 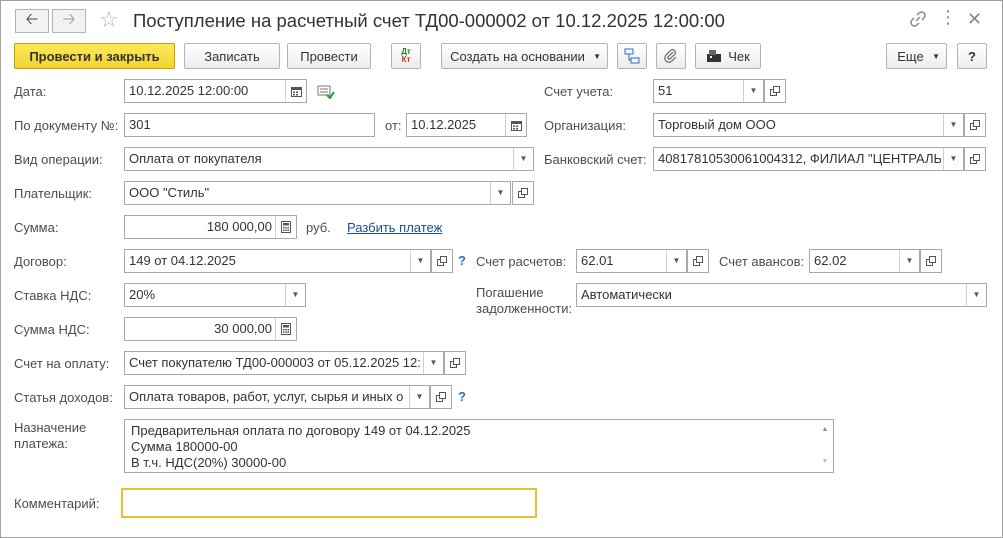 I want to click on date-field: 10.12.2025 12:00:00, so click(x=215, y=91).